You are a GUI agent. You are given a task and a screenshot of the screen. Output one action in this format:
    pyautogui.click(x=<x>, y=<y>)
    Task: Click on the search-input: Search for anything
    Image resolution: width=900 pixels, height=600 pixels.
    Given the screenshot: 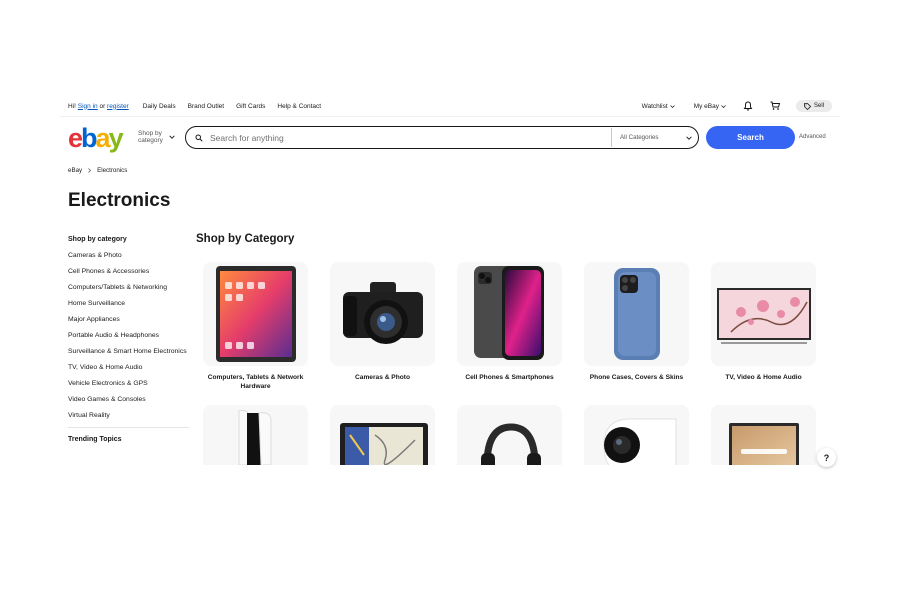 What is the action you would take?
    pyautogui.click(x=410, y=138)
    